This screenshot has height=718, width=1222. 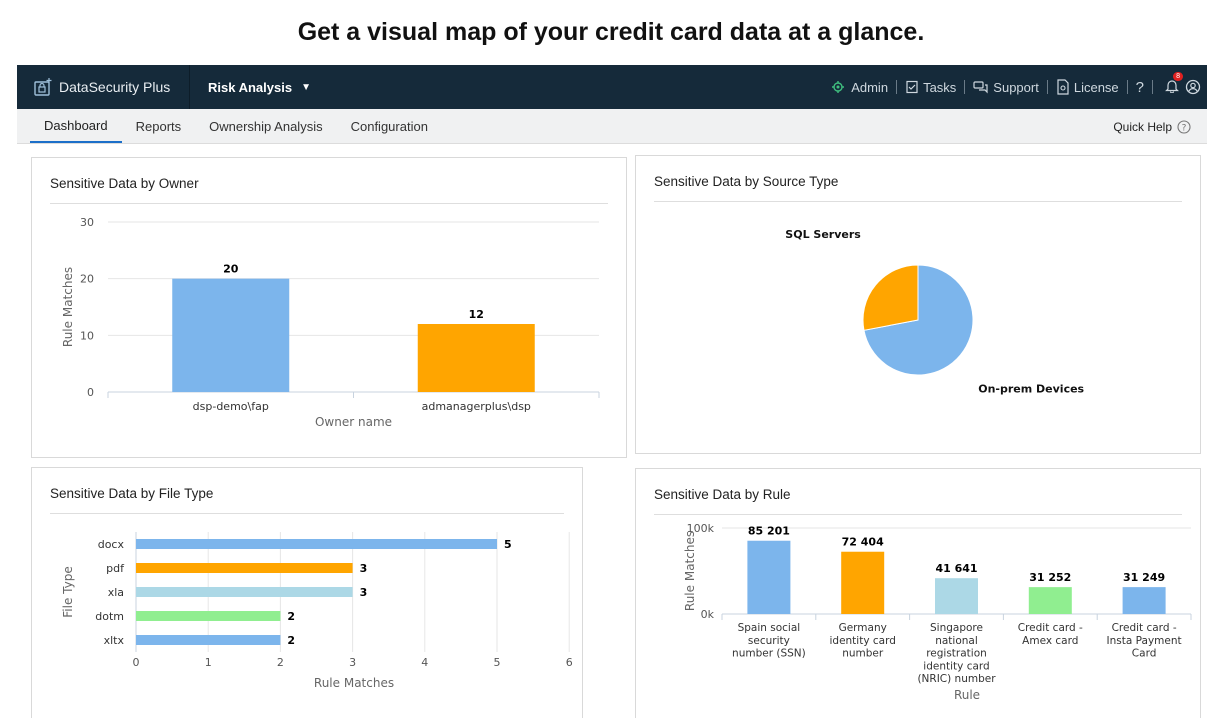 I want to click on brand: DataSecurity Plus, so click(x=103, y=87).